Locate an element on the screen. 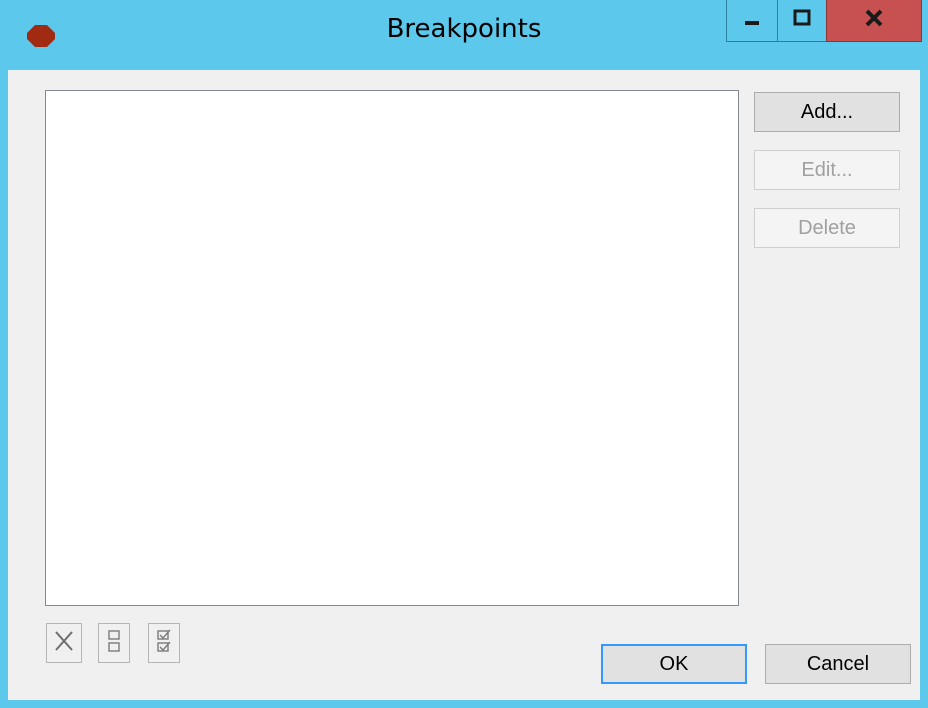 The height and width of the screenshot is (708, 928). delete-button: Delete is located at coordinates (827, 228).